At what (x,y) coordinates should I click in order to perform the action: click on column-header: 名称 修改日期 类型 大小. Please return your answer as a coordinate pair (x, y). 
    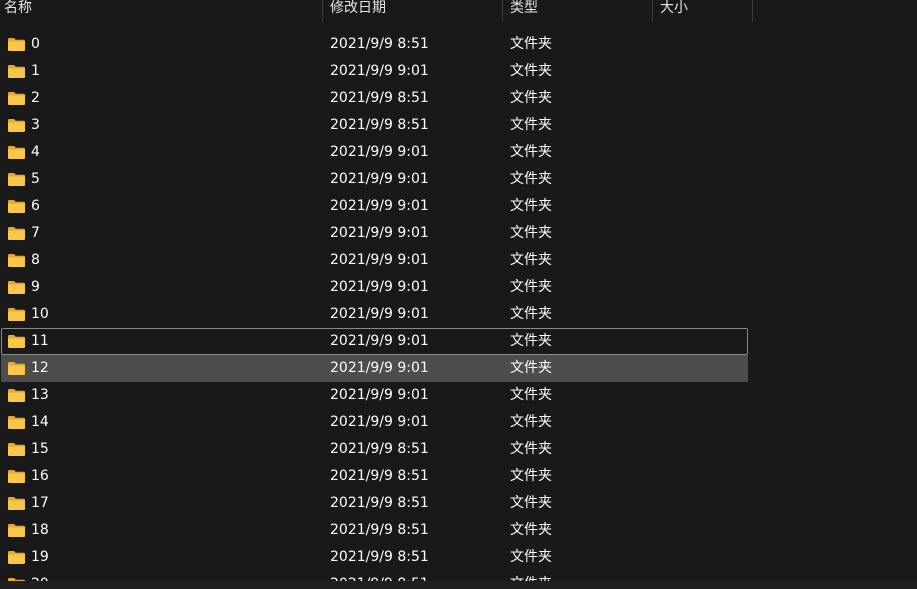
    Looking at the image, I should click on (458, 11).